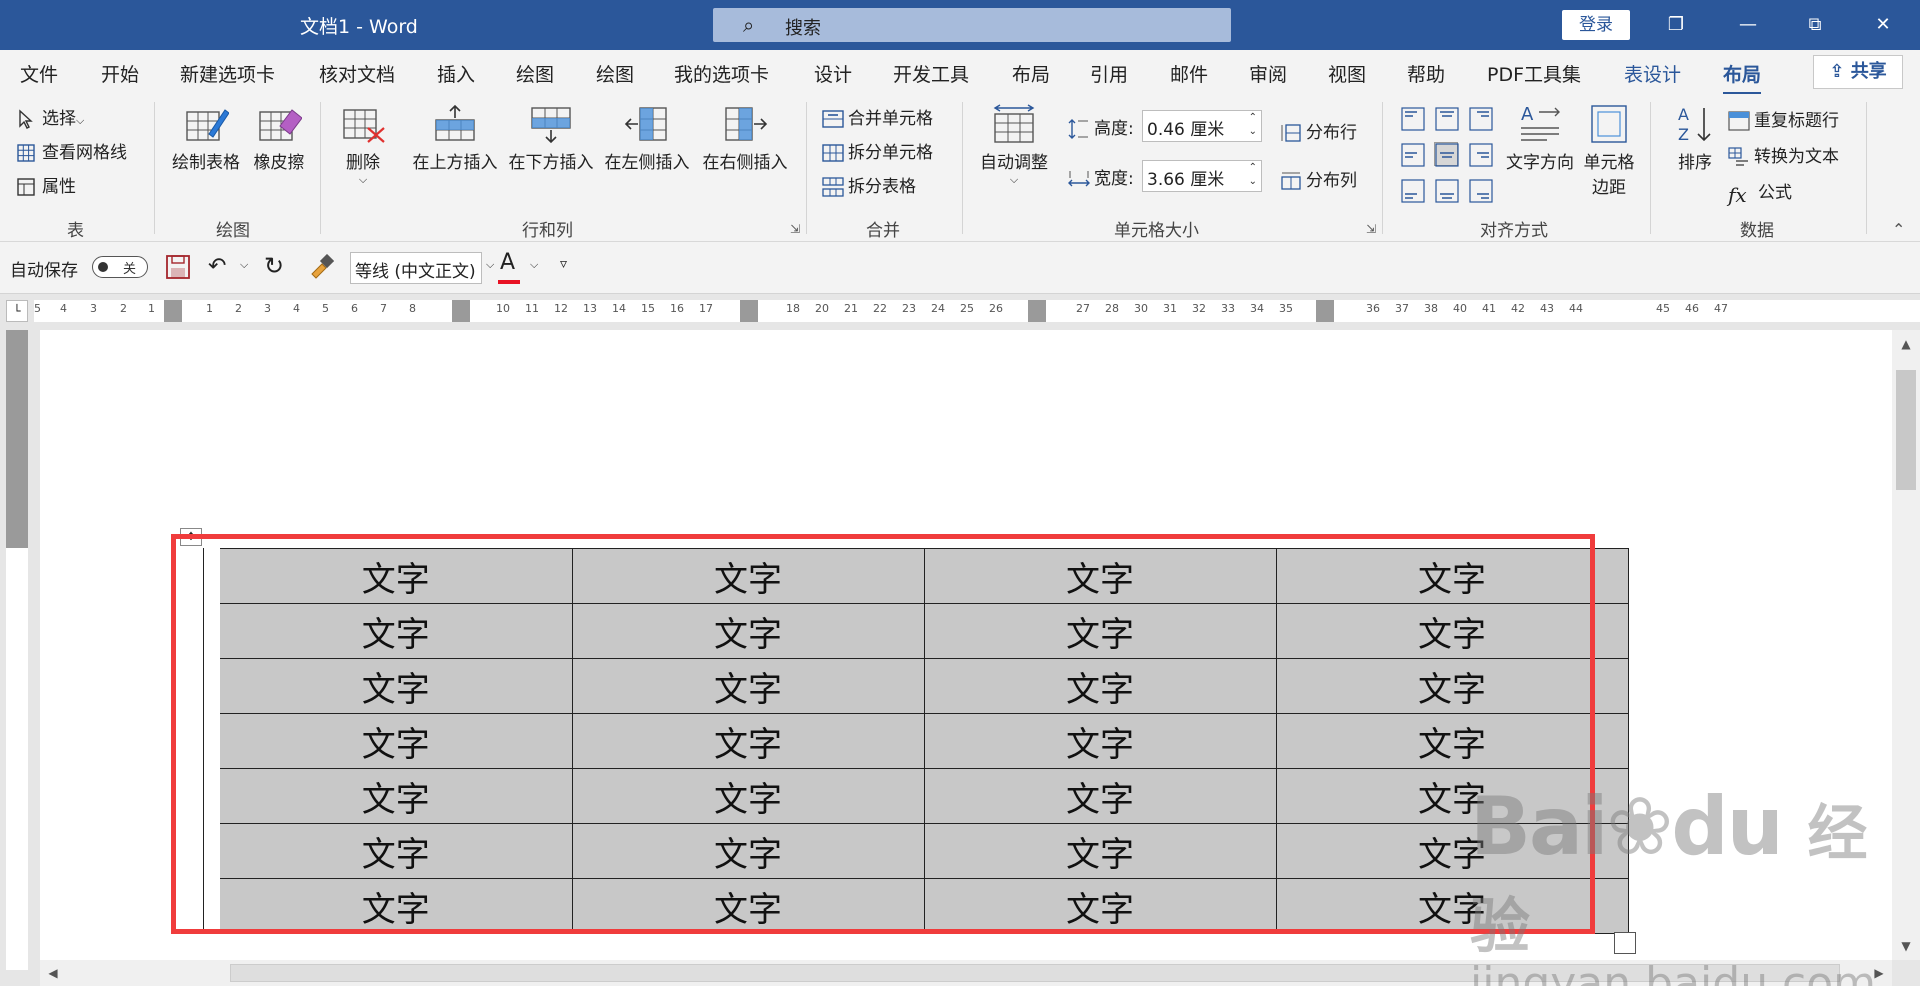 Image resolution: width=1920 pixels, height=986 pixels. Describe the element at coordinates (178, 269) in the screenshot. I see `save-icon` at that location.